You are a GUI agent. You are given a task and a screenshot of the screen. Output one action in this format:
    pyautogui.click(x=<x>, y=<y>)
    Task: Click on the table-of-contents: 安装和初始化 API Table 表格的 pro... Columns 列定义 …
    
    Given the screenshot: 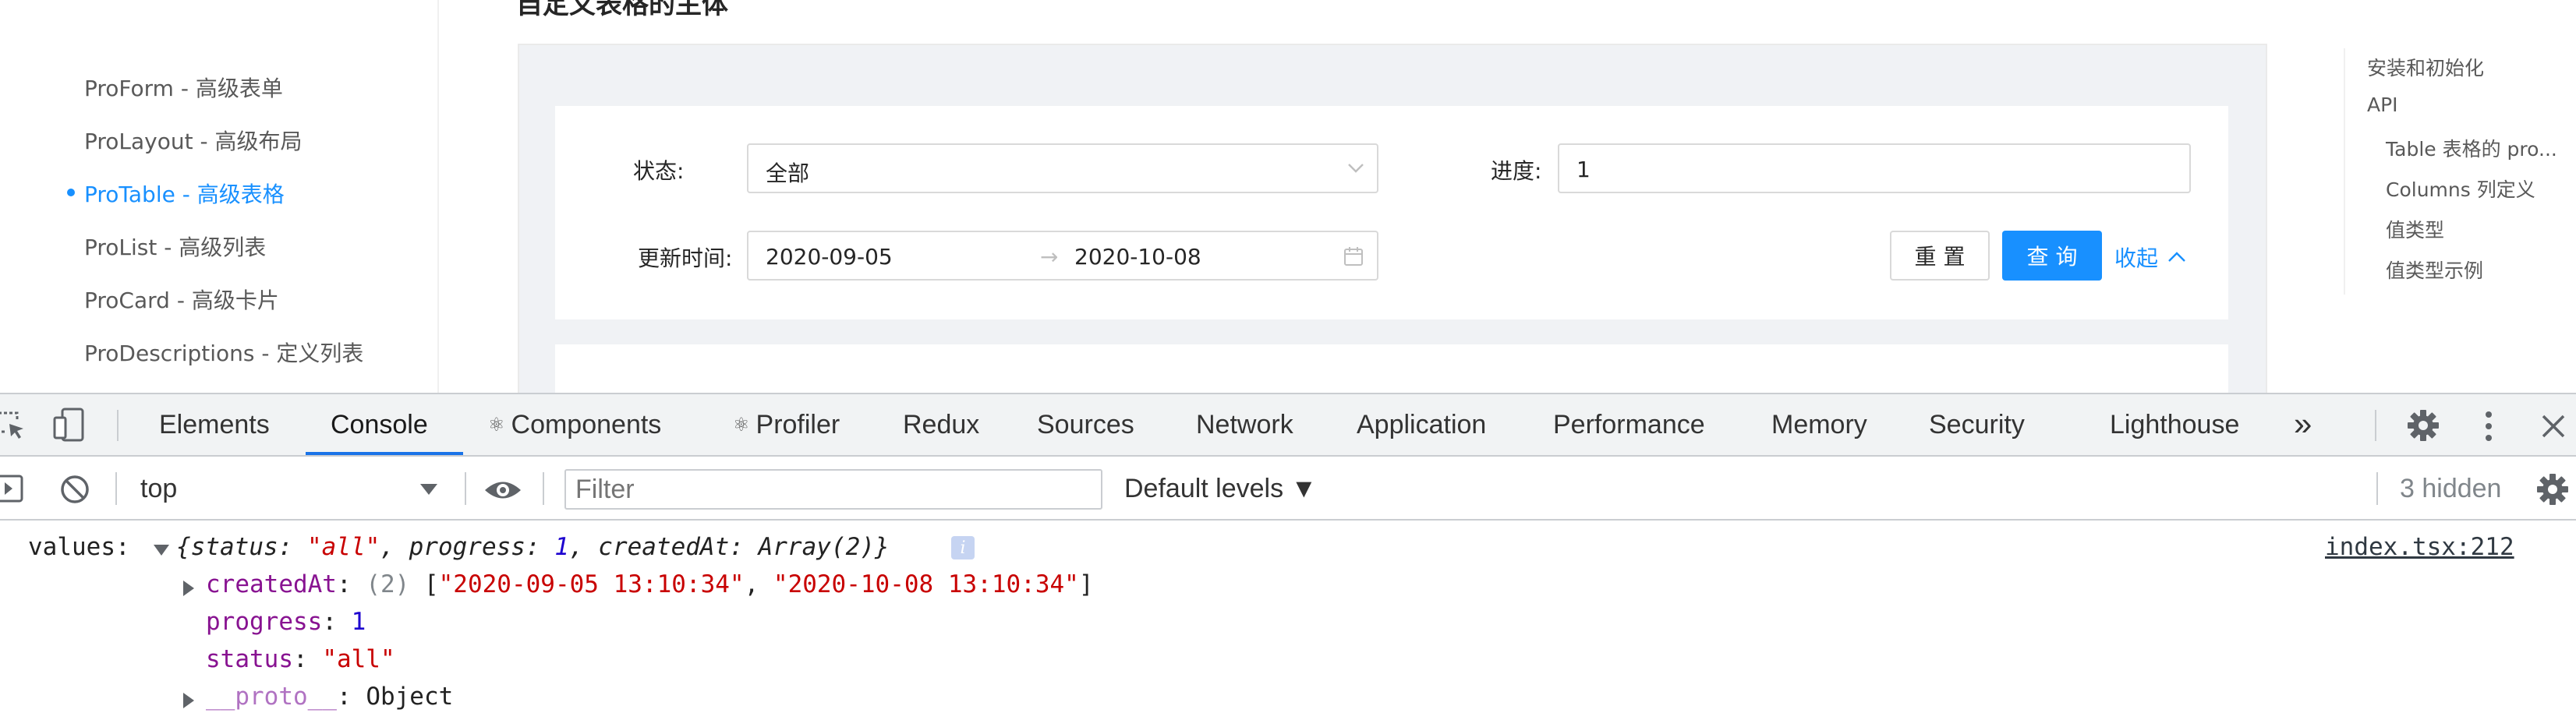 What is the action you would take?
    pyautogui.click(x=2460, y=172)
    